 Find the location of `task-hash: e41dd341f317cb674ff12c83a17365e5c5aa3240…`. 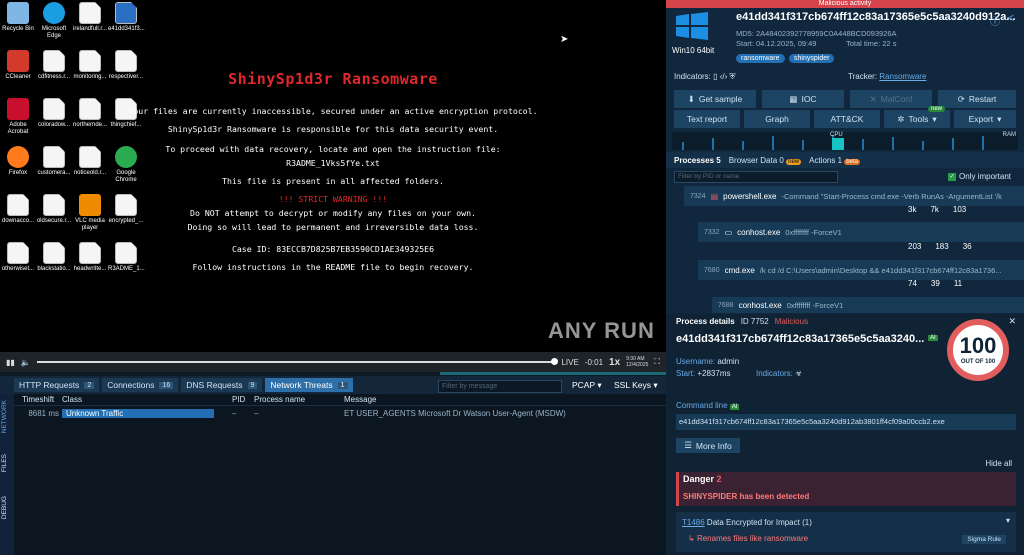

task-hash: e41dd341f317cb674ff12c83a17365e5c5aa3240… is located at coordinates (876, 17).